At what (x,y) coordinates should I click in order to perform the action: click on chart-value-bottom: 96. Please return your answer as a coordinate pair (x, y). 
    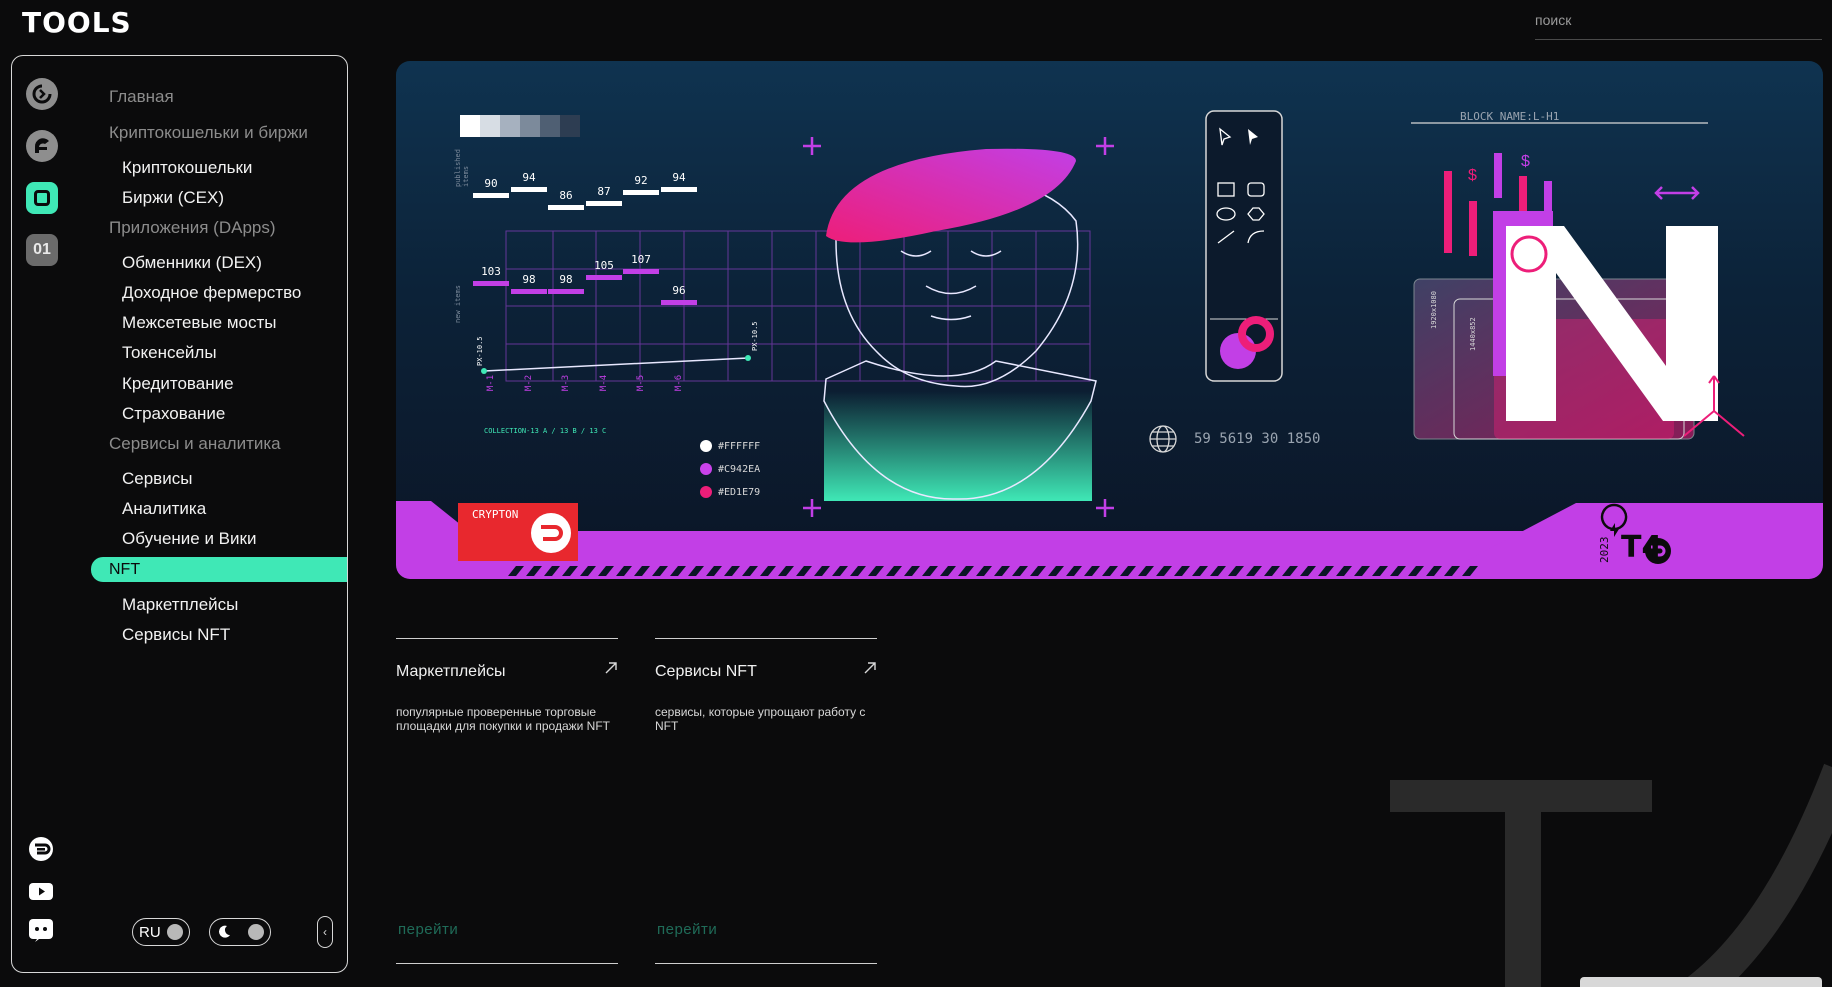
    Looking at the image, I should click on (678, 290).